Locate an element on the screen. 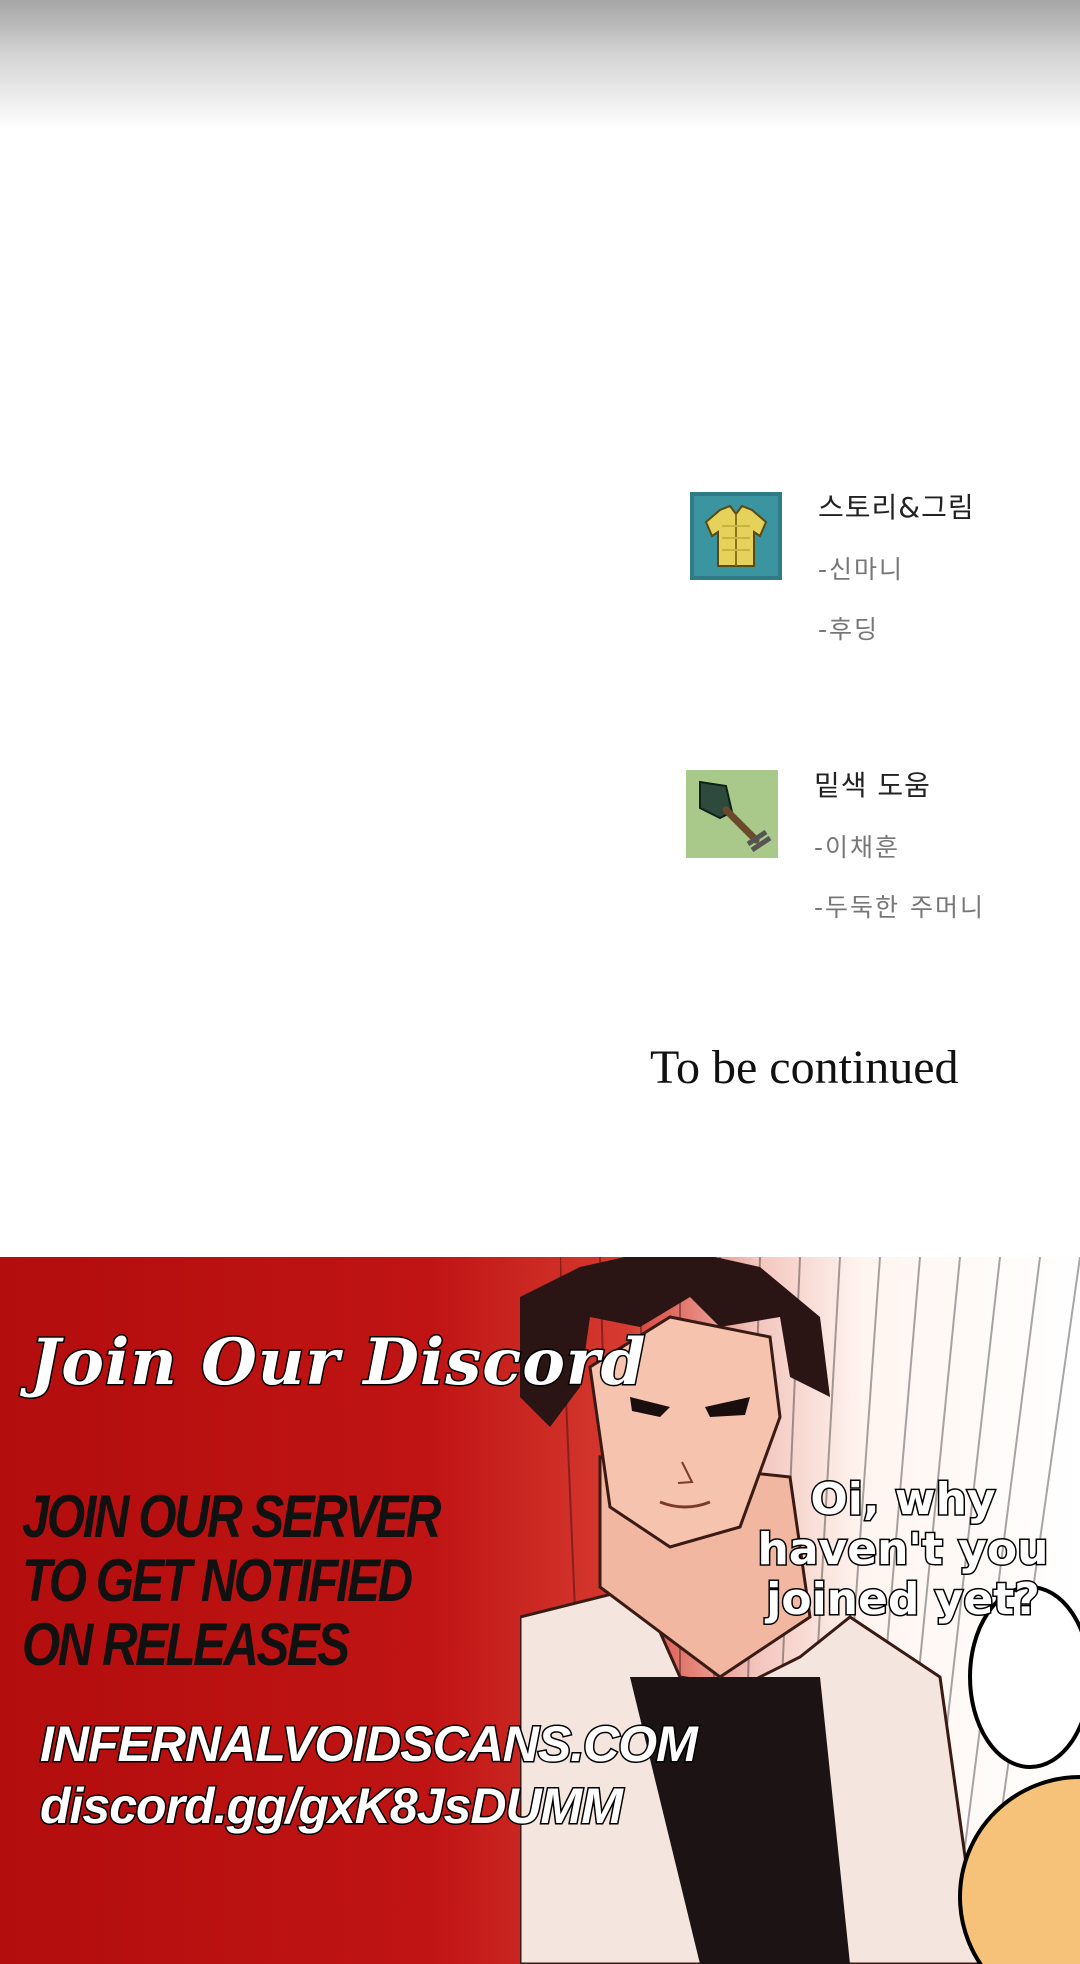 The height and width of the screenshot is (1964, 1080). credit-story-art: 스토리&그림 -신마니 -후딩 is located at coordinates (832, 567).